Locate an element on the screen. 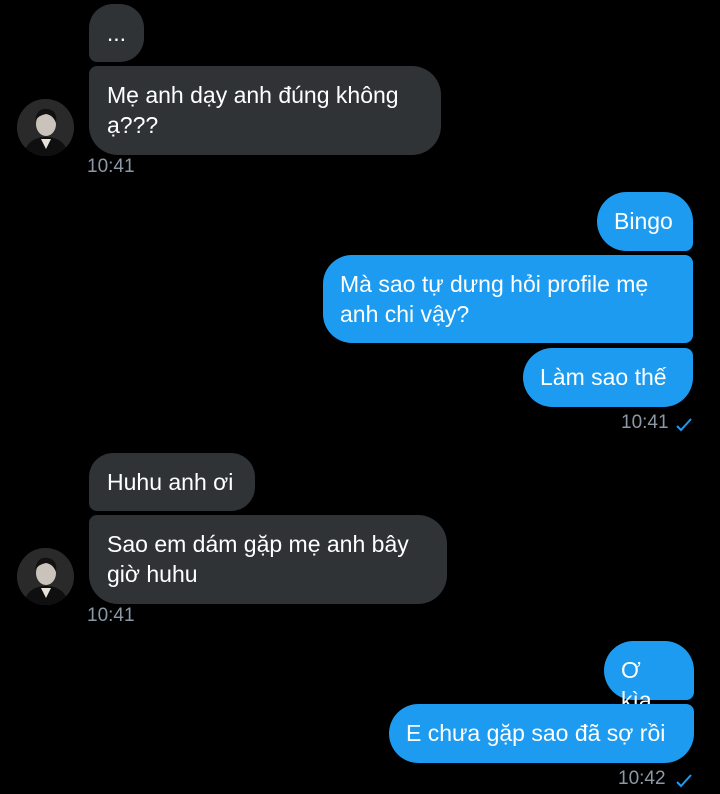 Image resolution: width=720 pixels, height=794 pixels. incoming-message: Huhu anh ơi is located at coordinates (172, 482).